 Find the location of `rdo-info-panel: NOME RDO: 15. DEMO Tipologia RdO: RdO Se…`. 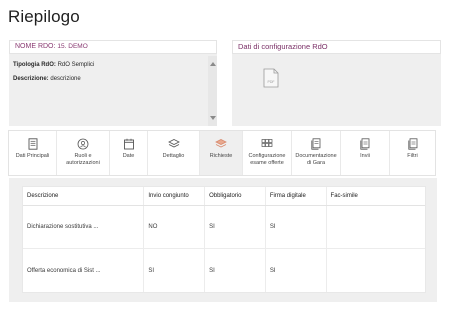

rdo-info-panel: NOME RDO: 15. DEMO Tipologia RdO: RdO Se… is located at coordinates (113, 83).